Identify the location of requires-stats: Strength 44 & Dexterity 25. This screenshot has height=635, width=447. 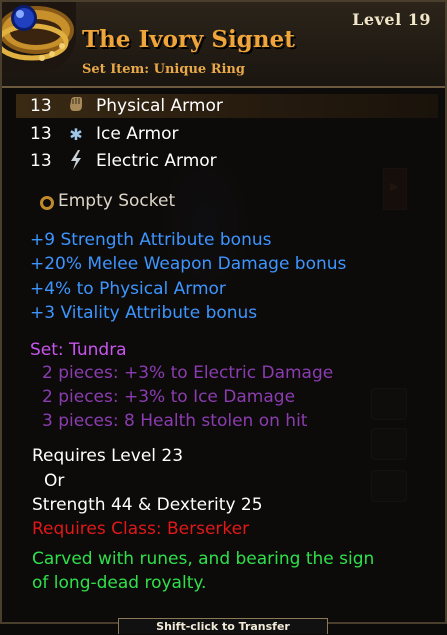
(147, 505).